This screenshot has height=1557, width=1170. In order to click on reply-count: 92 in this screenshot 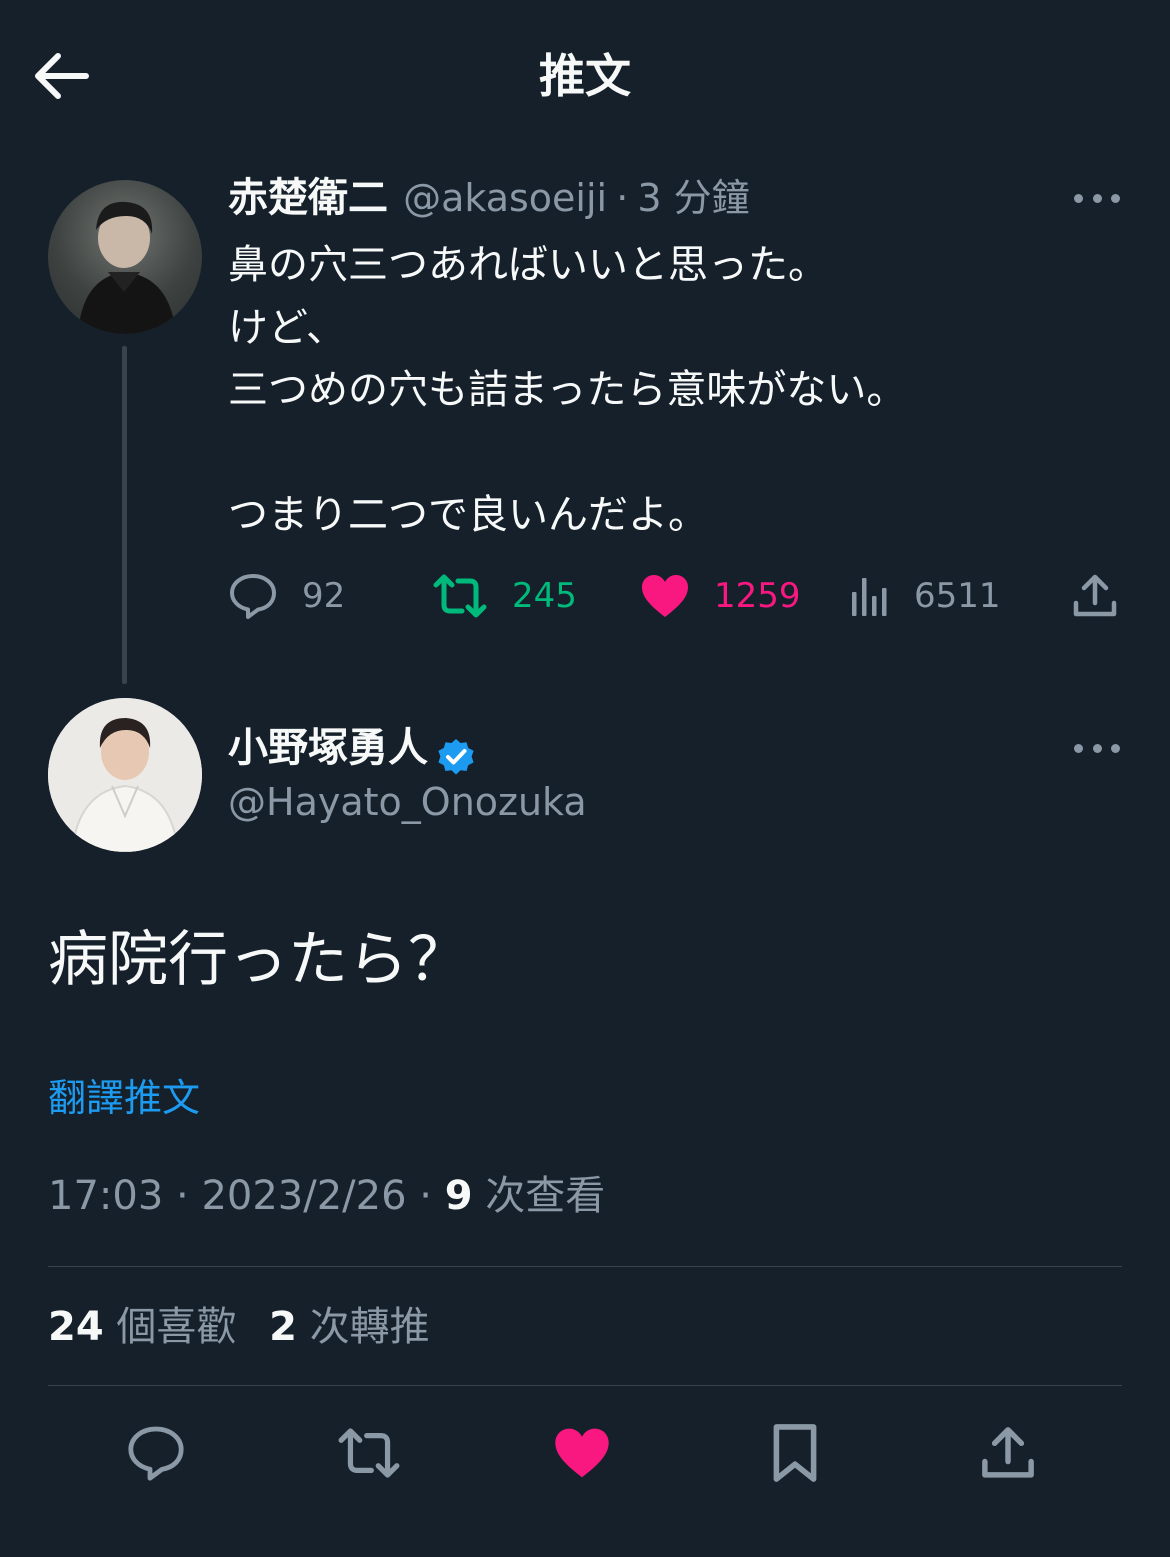, I will do `click(324, 596)`.